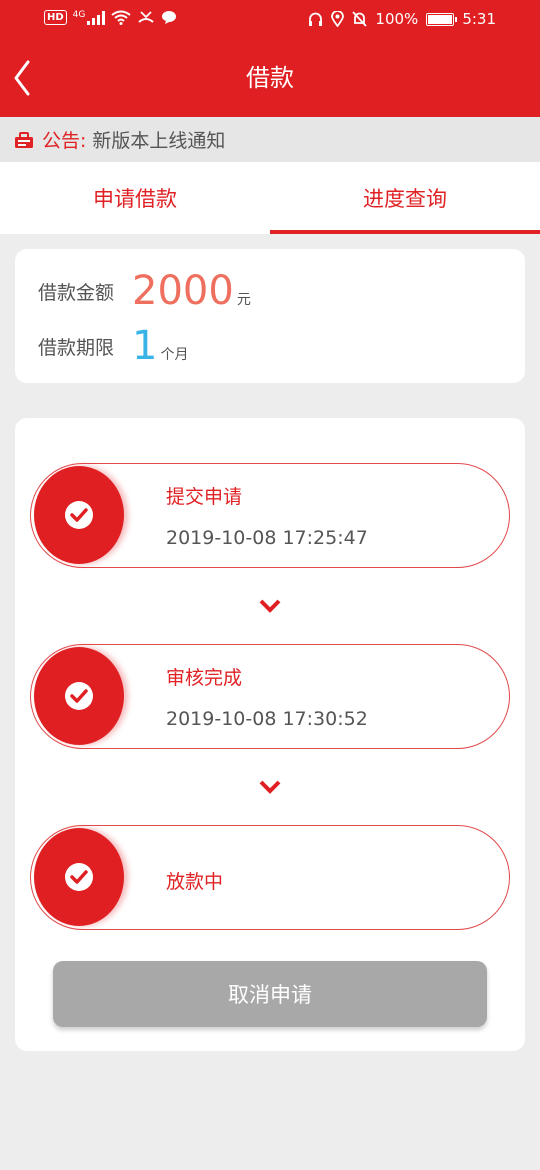 The image size is (540, 1170). Describe the element at coordinates (270, 58) in the screenshot. I see `app-header: HD 4G 100% 5:31 借款` at that location.